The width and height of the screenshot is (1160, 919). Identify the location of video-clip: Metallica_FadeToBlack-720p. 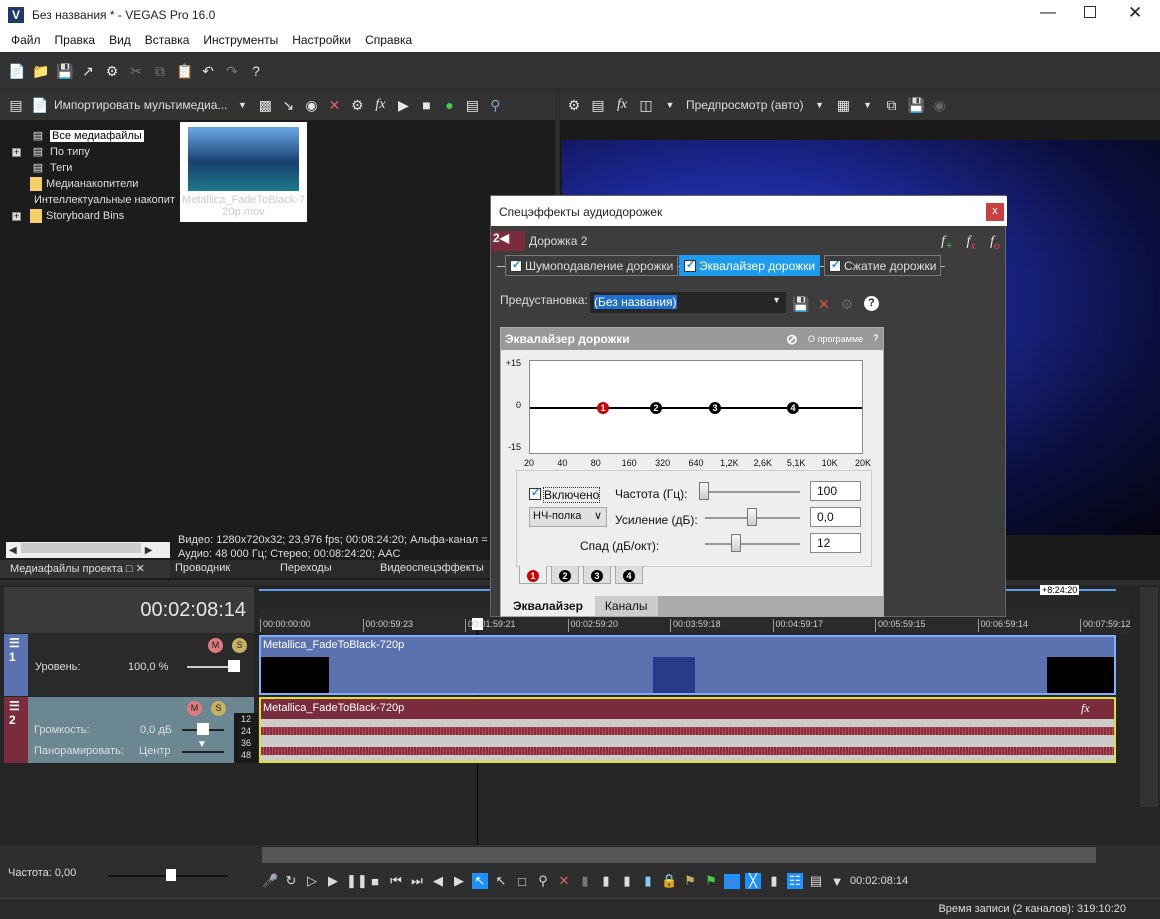
(687, 665).